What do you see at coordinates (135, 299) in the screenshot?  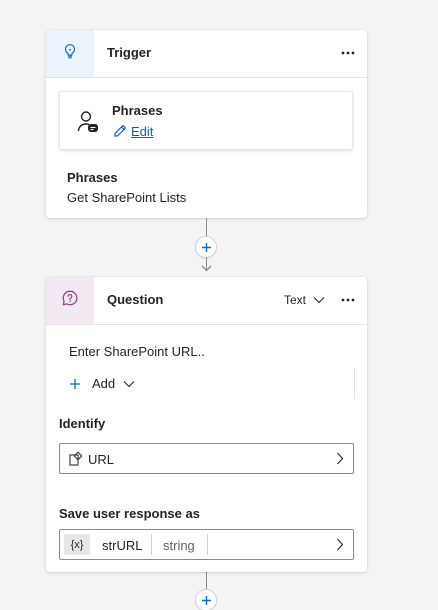 I see `question-title: Question` at bounding box center [135, 299].